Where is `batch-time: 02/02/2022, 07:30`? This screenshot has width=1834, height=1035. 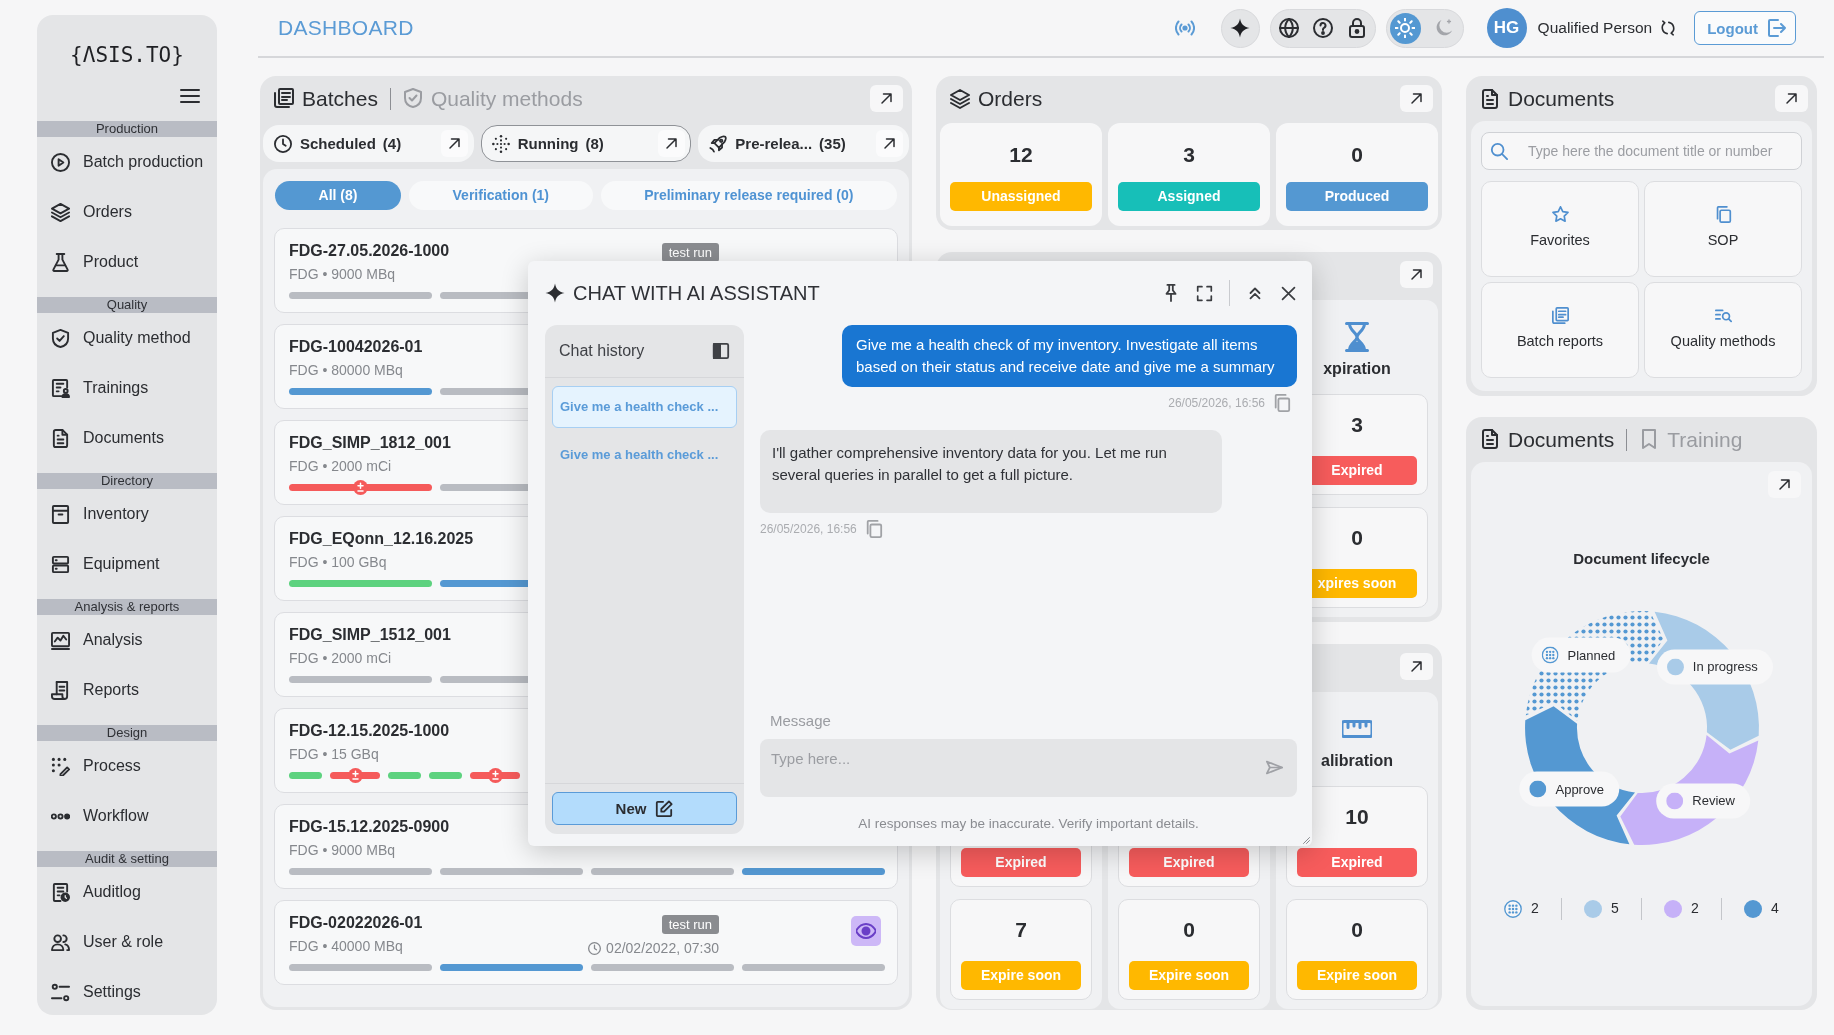 batch-time: 02/02/2022, 07:30 is located at coordinates (662, 948).